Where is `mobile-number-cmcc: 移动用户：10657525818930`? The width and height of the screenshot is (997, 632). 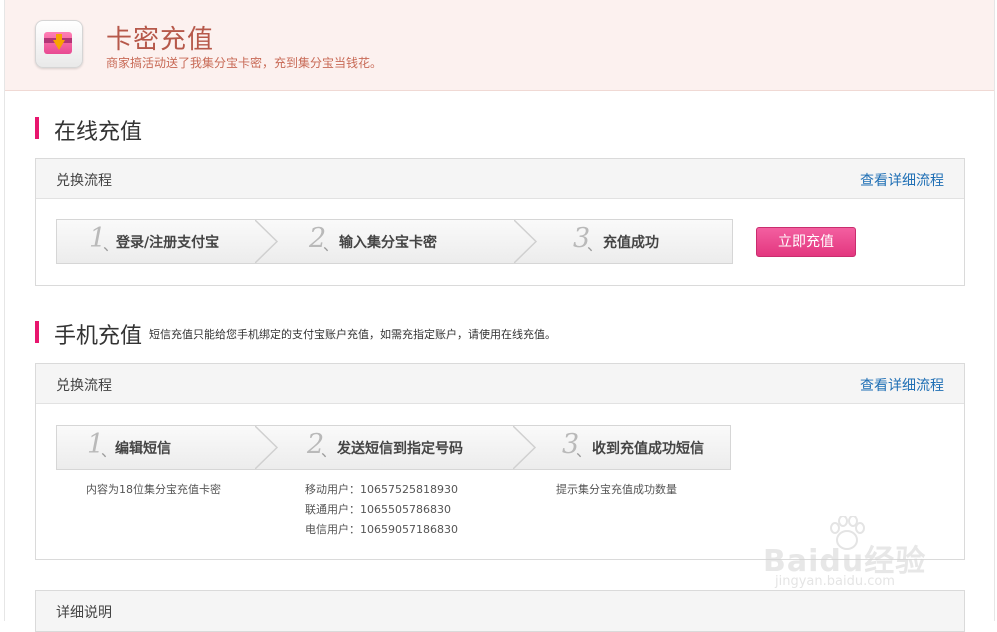
mobile-number-cmcc: 移动用户：10657525818930 is located at coordinates (381, 489).